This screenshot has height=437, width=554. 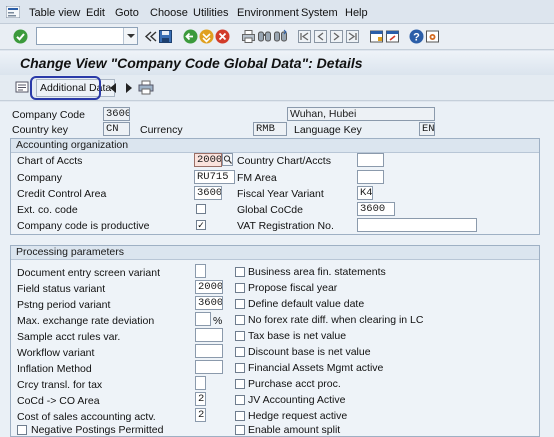 What do you see at coordinates (86, 321) in the screenshot?
I see `max-exchange-rate-label: Max. exchange rate deviation` at bounding box center [86, 321].